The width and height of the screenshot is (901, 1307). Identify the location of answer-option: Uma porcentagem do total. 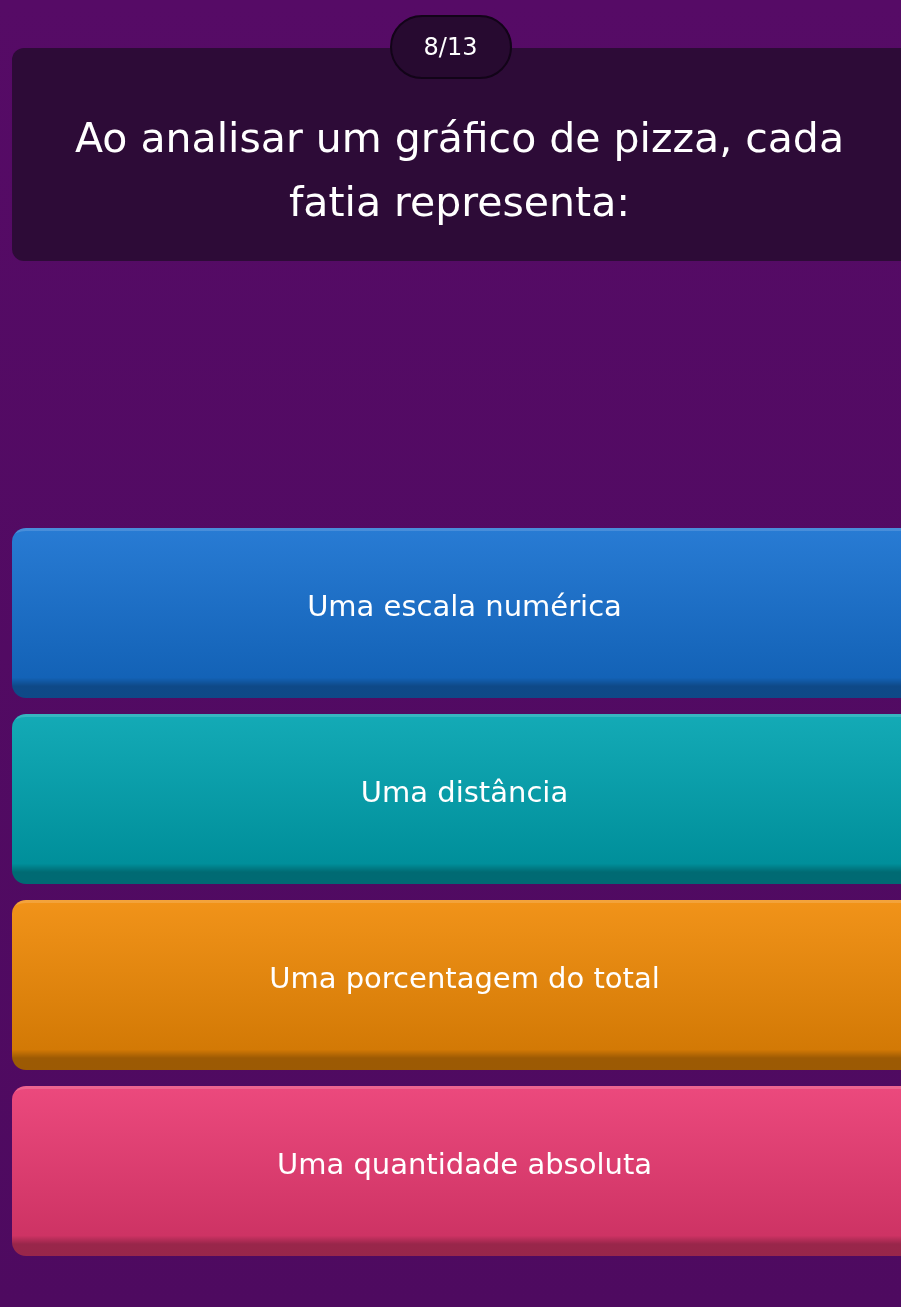
(456, 985).